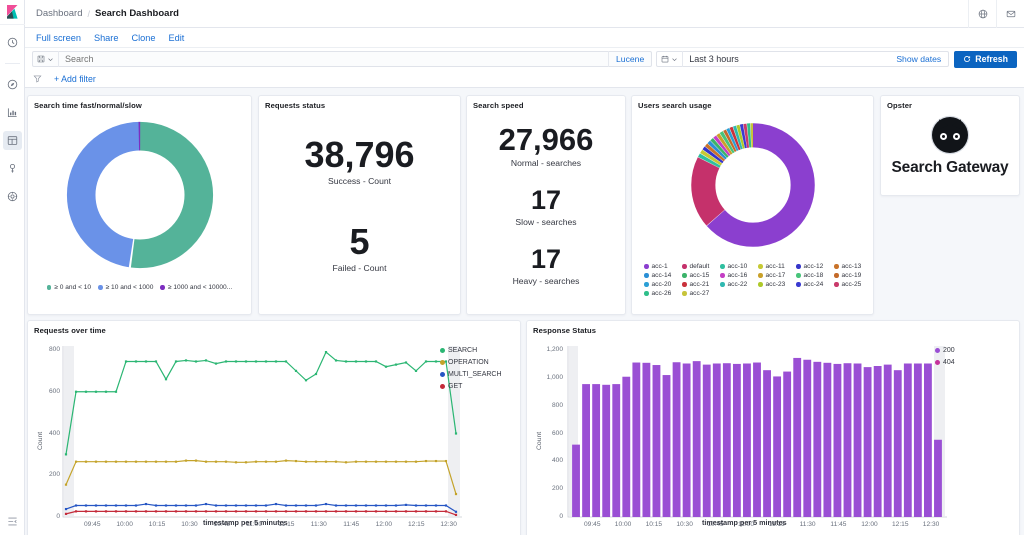  What do you see at coordinates (698, 293) in the screenshot?
I see `legend-item: acc-27` at bounding box center [698, 293].